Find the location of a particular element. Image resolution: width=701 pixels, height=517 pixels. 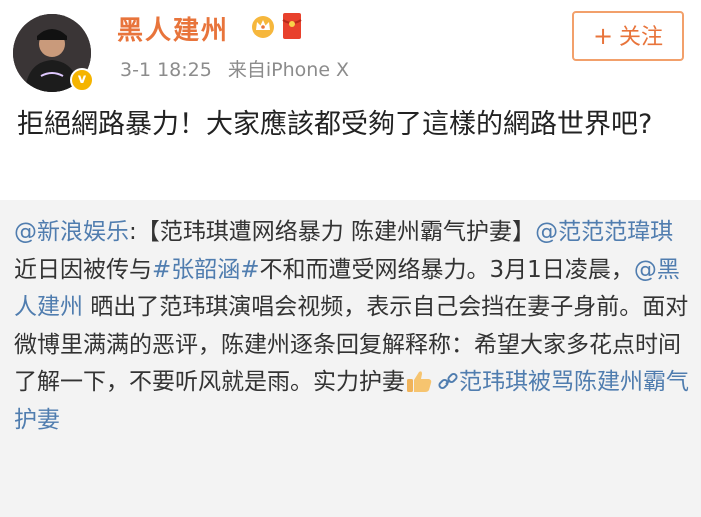

repost-text-1: 【范玮琪遭网络暴力 陈建州霸气护妻】 is located at coordinates (336, 232).